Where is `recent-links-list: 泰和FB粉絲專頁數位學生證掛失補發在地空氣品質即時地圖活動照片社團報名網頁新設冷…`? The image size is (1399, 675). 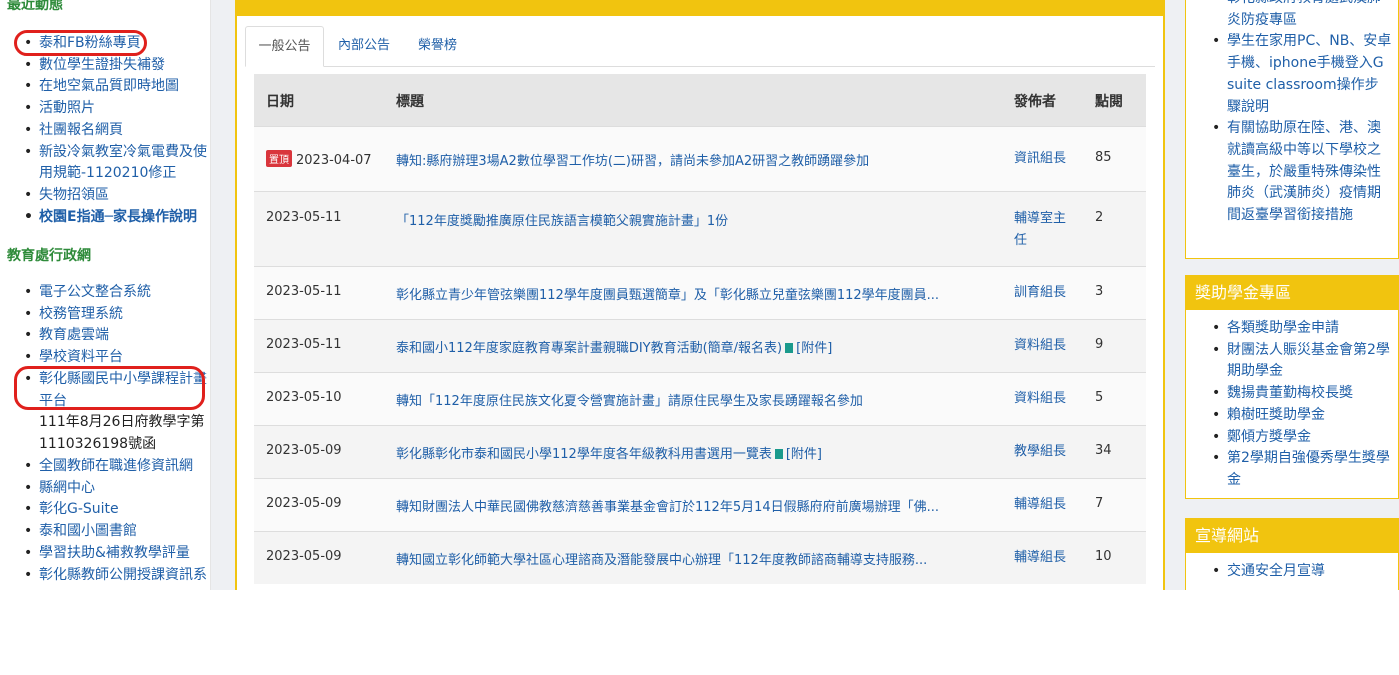 recent-links-list: 泰和FB粉絲專頁數位學生證掛失補發在地空氣品質即時地圖活動照片社團報名網頁新設冷… is located at coordinates (105, 130).